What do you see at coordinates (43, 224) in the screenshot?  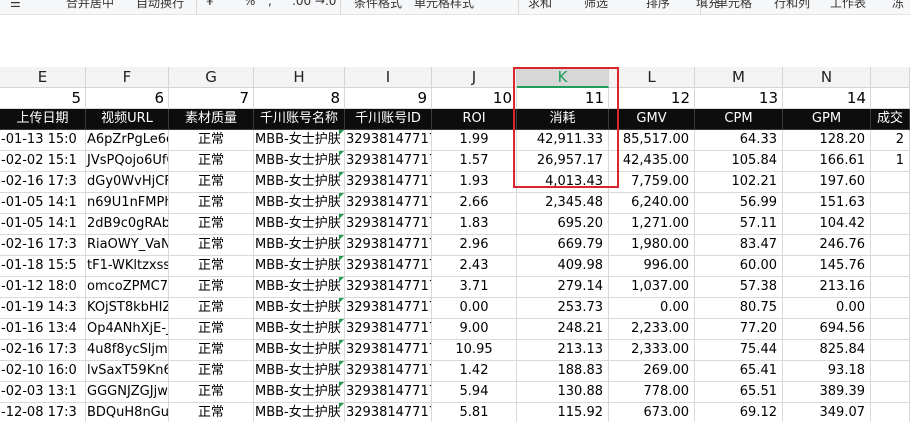 I see `cell-upload-date: -01-05 14:1` at bounding box center [43, 224].